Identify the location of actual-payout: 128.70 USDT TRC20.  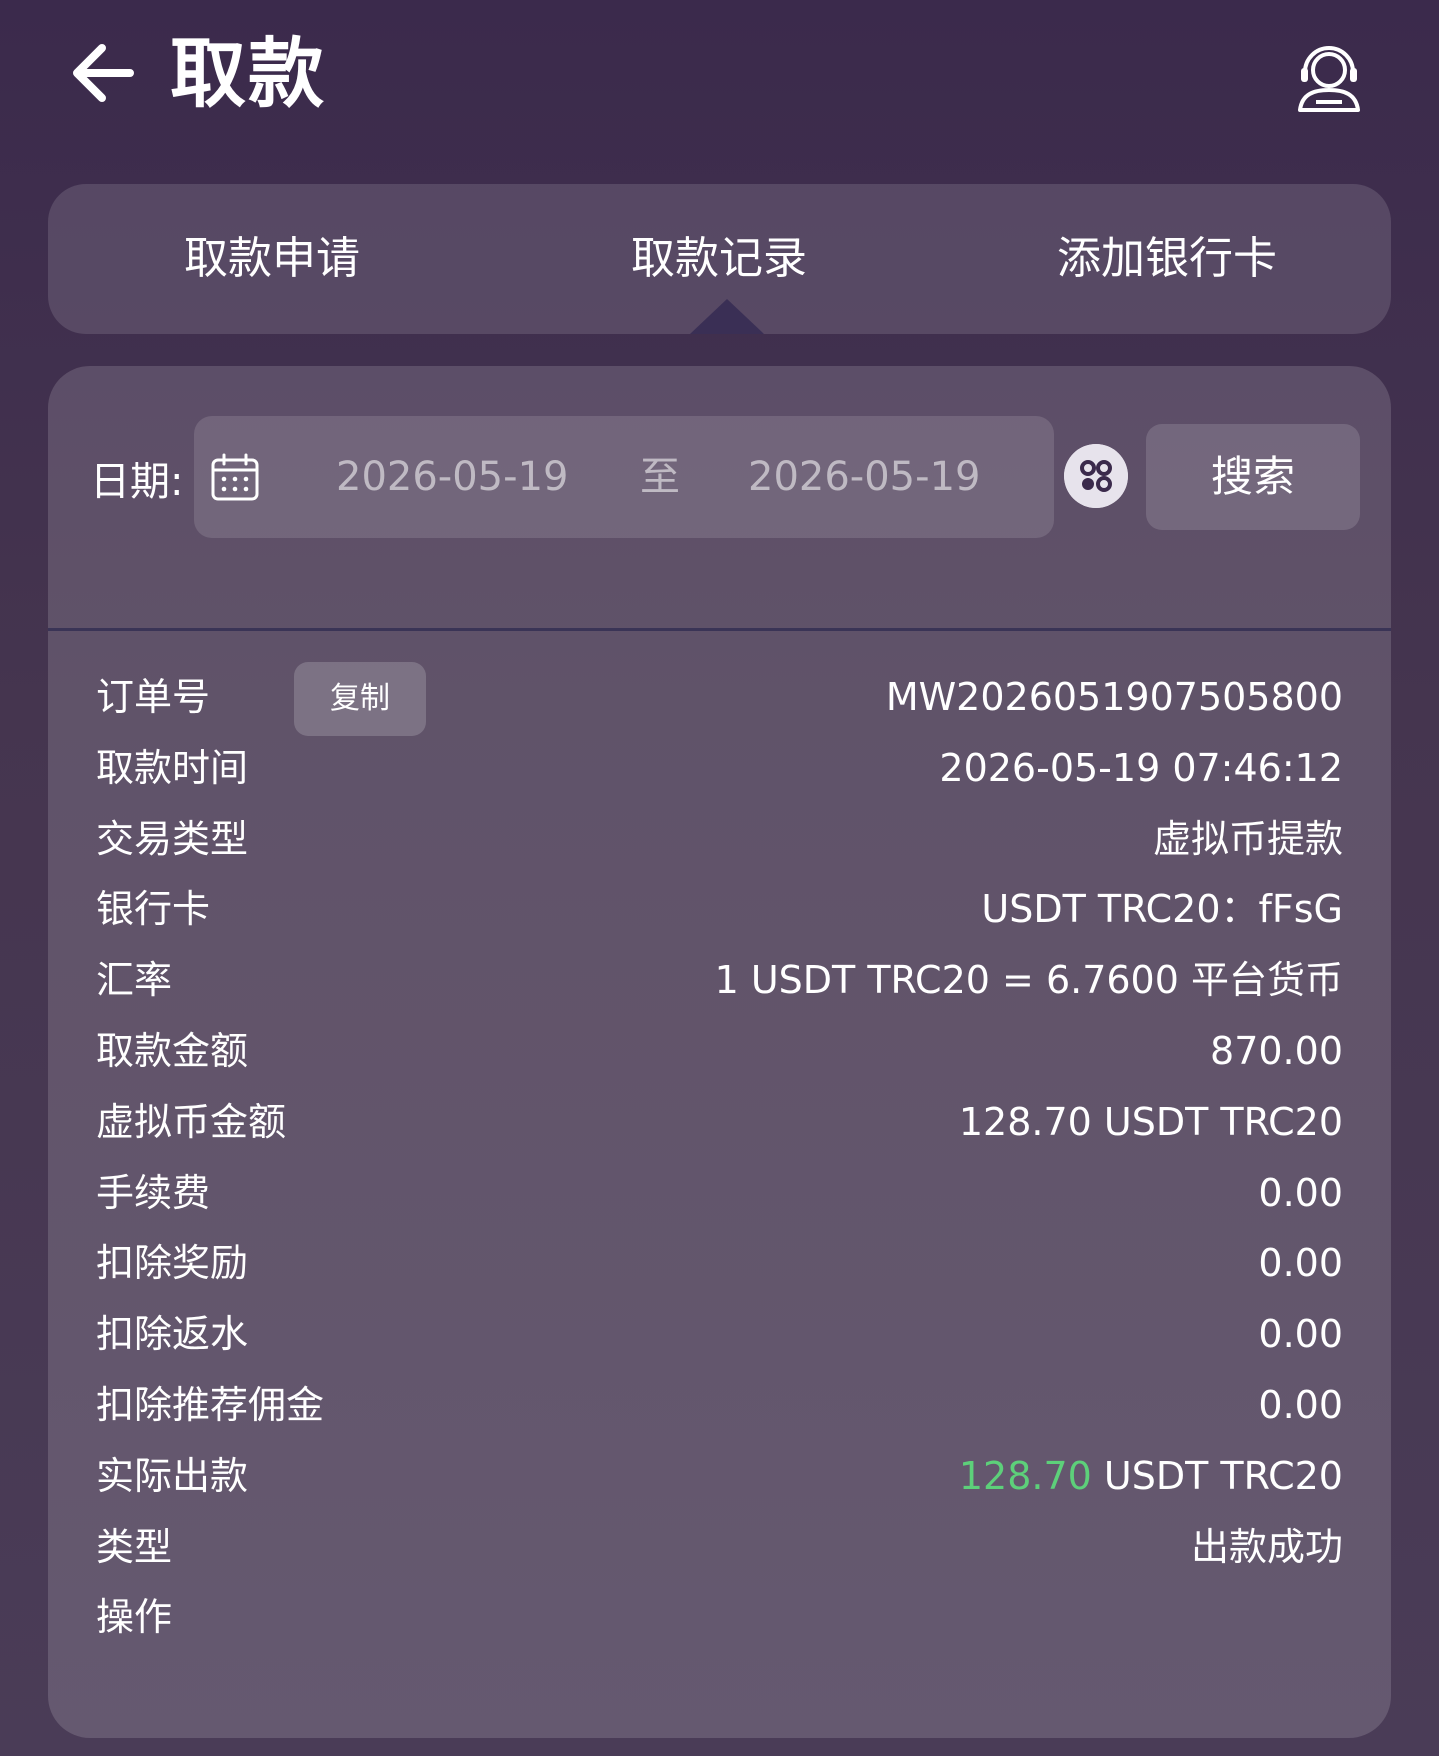
(1151, 1476).